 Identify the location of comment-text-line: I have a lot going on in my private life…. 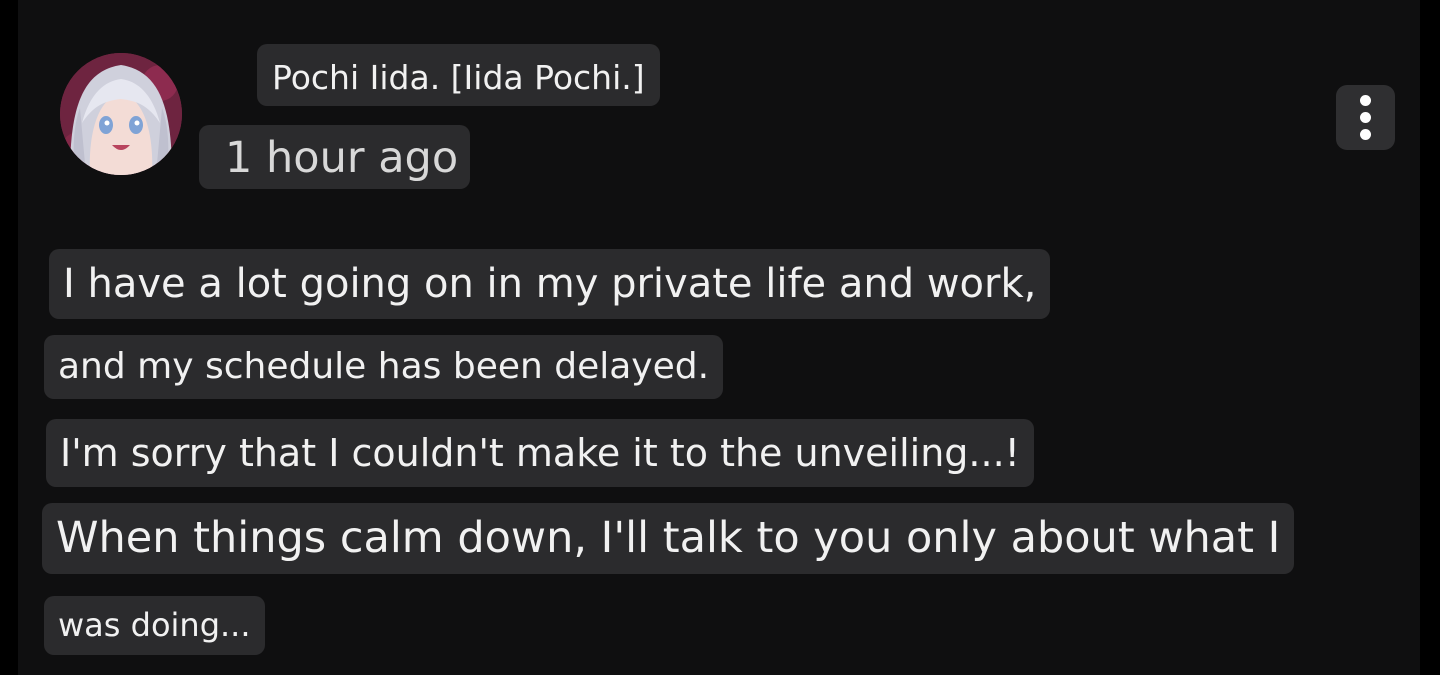
(550, 284).